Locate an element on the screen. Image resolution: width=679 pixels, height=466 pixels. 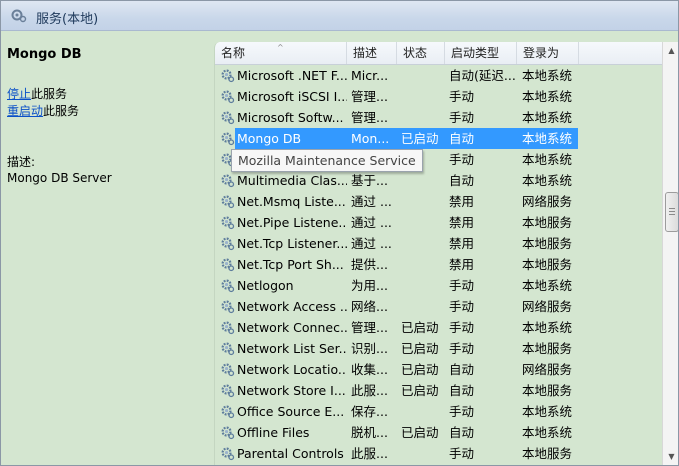
column-header-desc-label: 描述 is located at coordinates (365, 53).